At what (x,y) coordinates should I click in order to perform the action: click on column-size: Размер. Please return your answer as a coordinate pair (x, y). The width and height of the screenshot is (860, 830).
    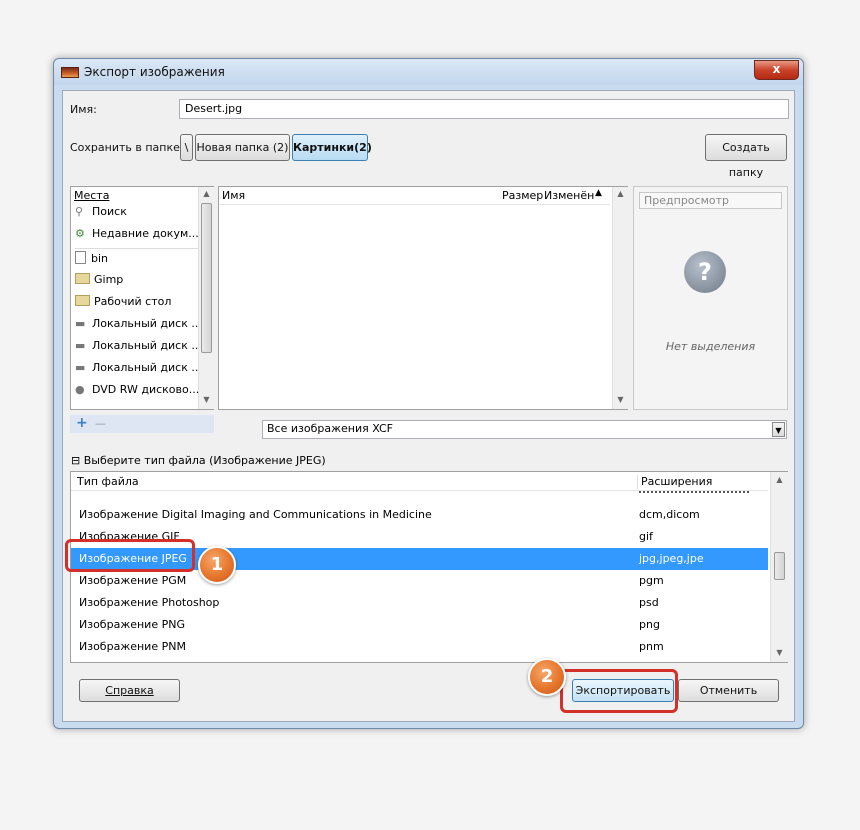
    Looking at the image, I should click on (522, 195).